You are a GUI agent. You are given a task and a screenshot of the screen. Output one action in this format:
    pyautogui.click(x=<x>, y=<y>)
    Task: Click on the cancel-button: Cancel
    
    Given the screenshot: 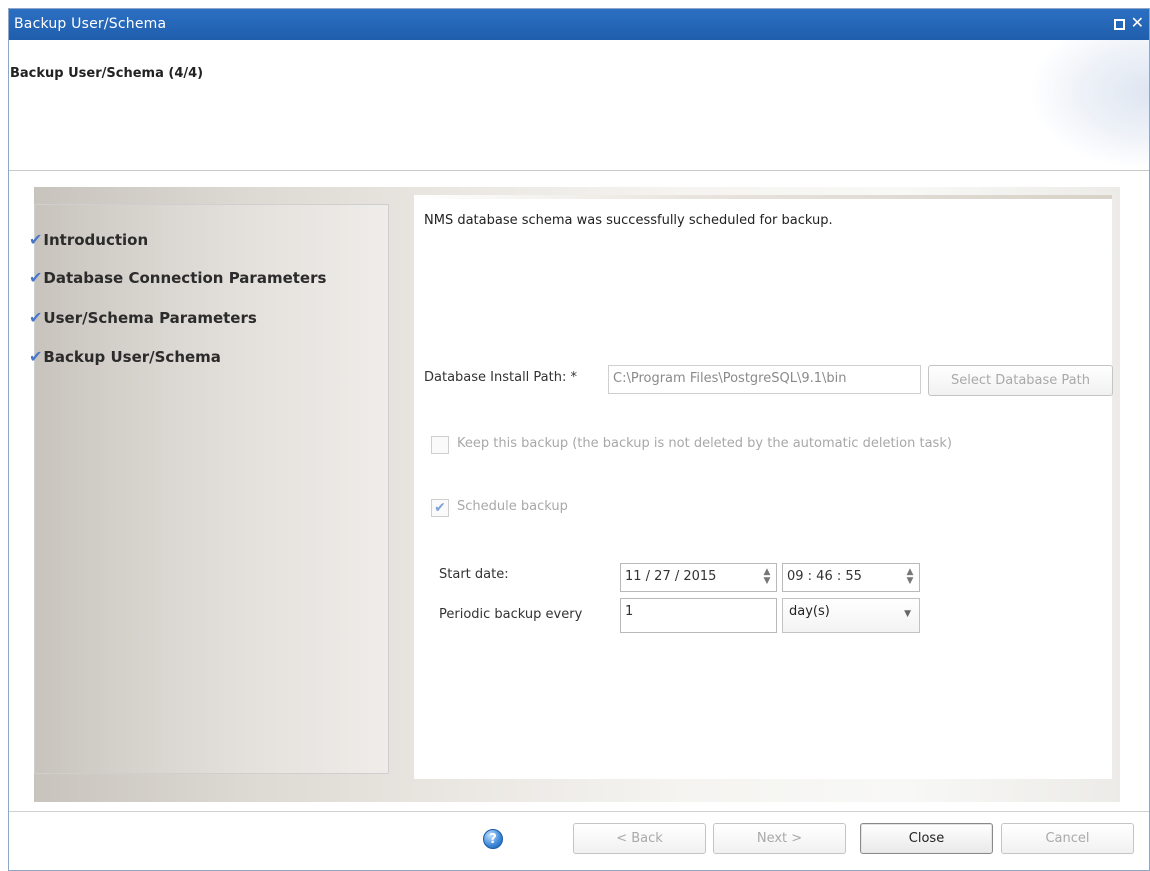 What is the action you would take?
    pyautogui.click(x=1067, y=838)
    